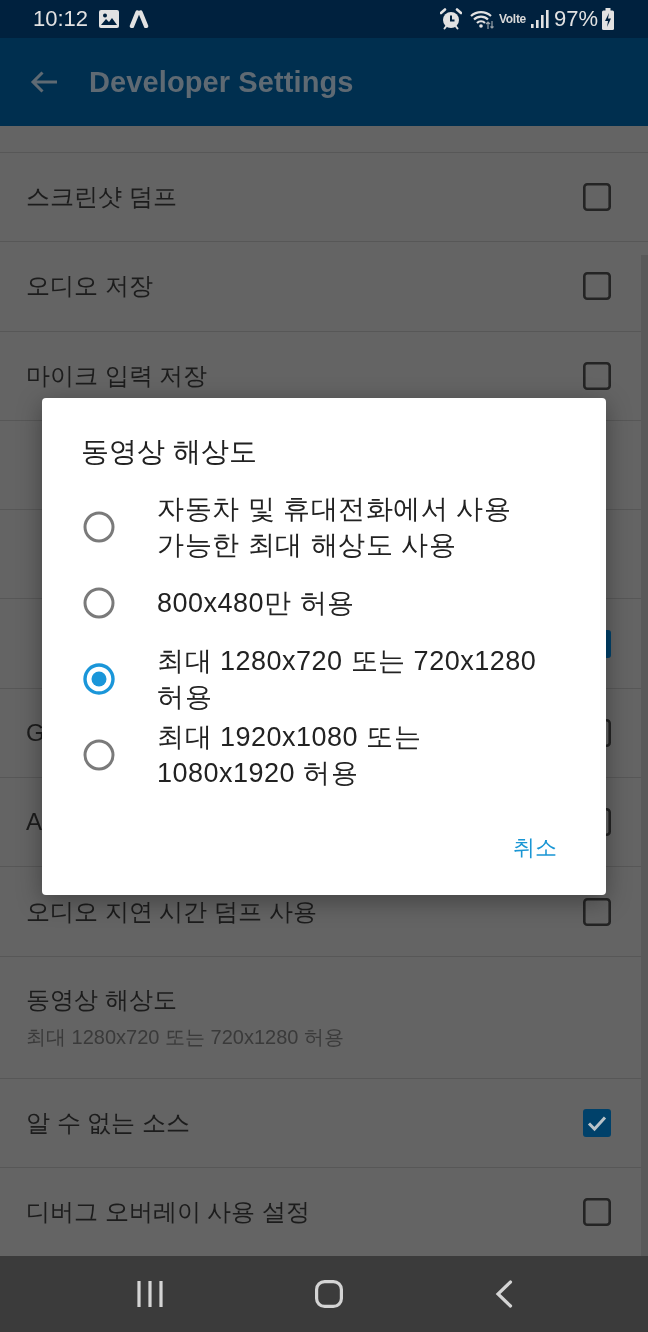  Describe the element at coordinates (109, 19) in the screenshot. I see `image-icon` at that location.